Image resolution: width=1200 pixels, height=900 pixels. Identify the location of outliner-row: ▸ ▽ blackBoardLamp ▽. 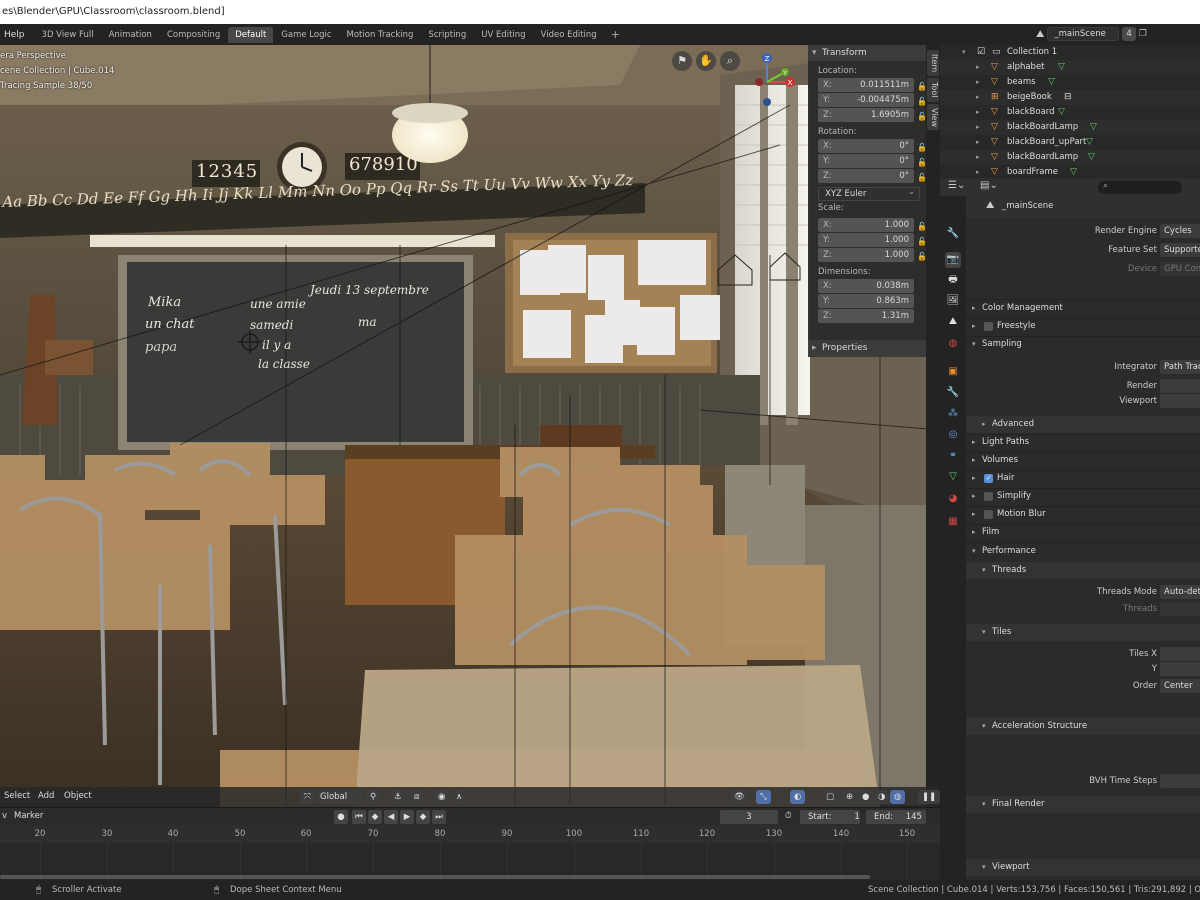
(1070, 157).